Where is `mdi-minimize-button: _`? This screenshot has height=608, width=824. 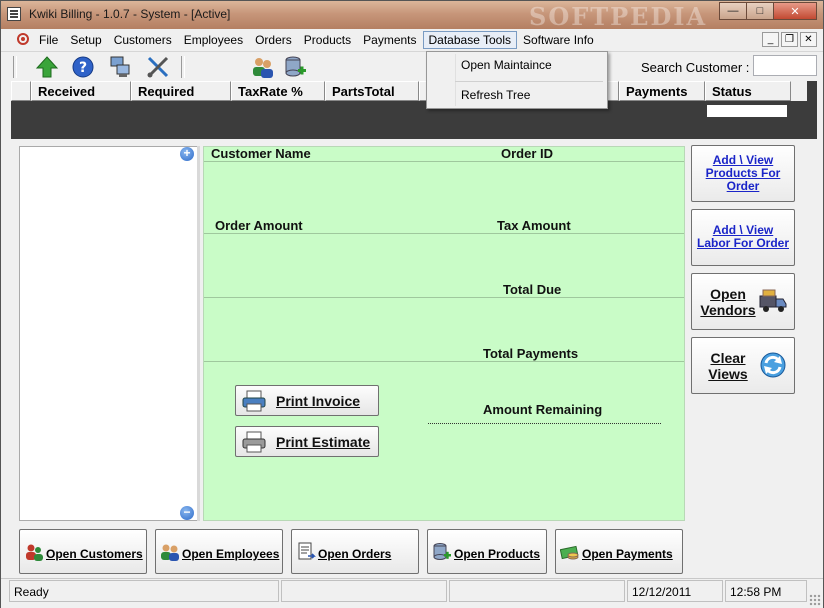 mdi-minimize-button: _ is located at coordinates (770, 39).